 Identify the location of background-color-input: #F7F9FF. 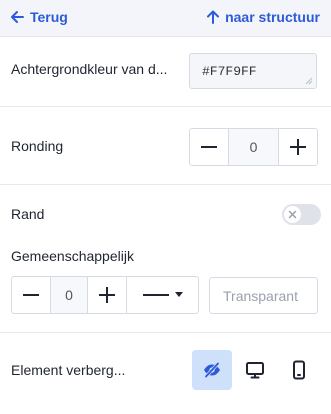
(253, 71).